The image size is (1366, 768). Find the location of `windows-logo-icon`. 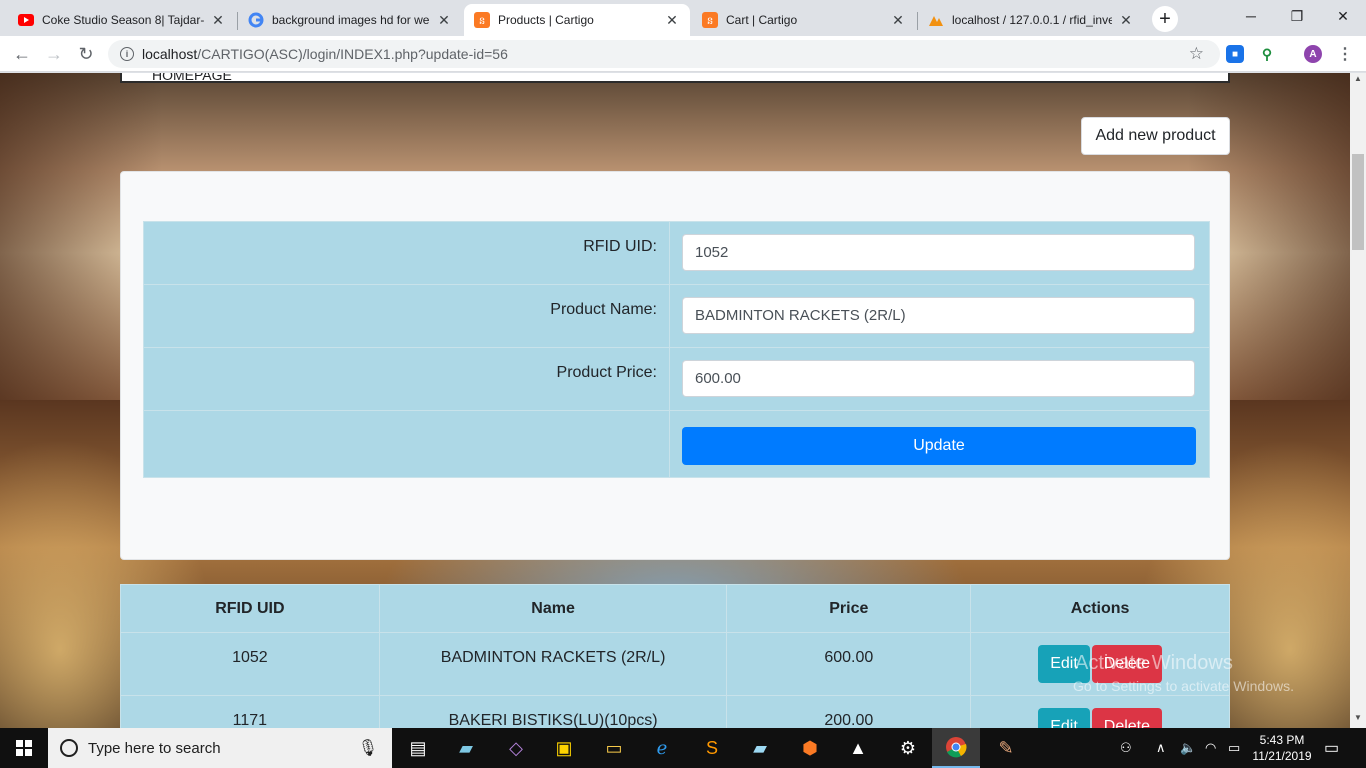

windows-logo-icon is located at coordinates (24, 748).